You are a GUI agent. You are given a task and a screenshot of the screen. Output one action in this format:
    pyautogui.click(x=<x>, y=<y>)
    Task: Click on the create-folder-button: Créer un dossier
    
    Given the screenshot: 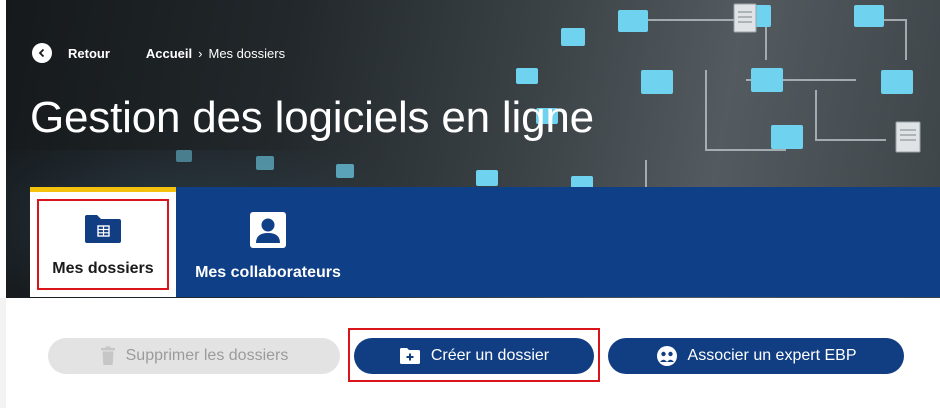 What is the action you would take?
    pyautogui.click(x=474, y=356)
    